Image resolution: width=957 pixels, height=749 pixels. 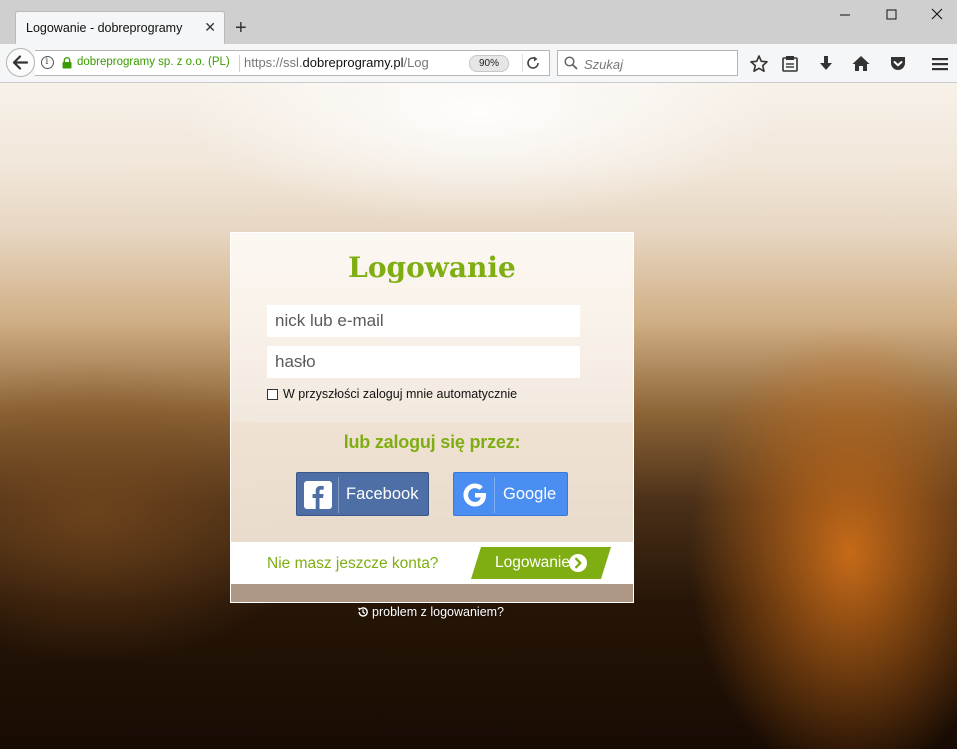 I want to click on url-text: https://ssl.dobreprogramy.pl/Log, so click(x=346, y=62).